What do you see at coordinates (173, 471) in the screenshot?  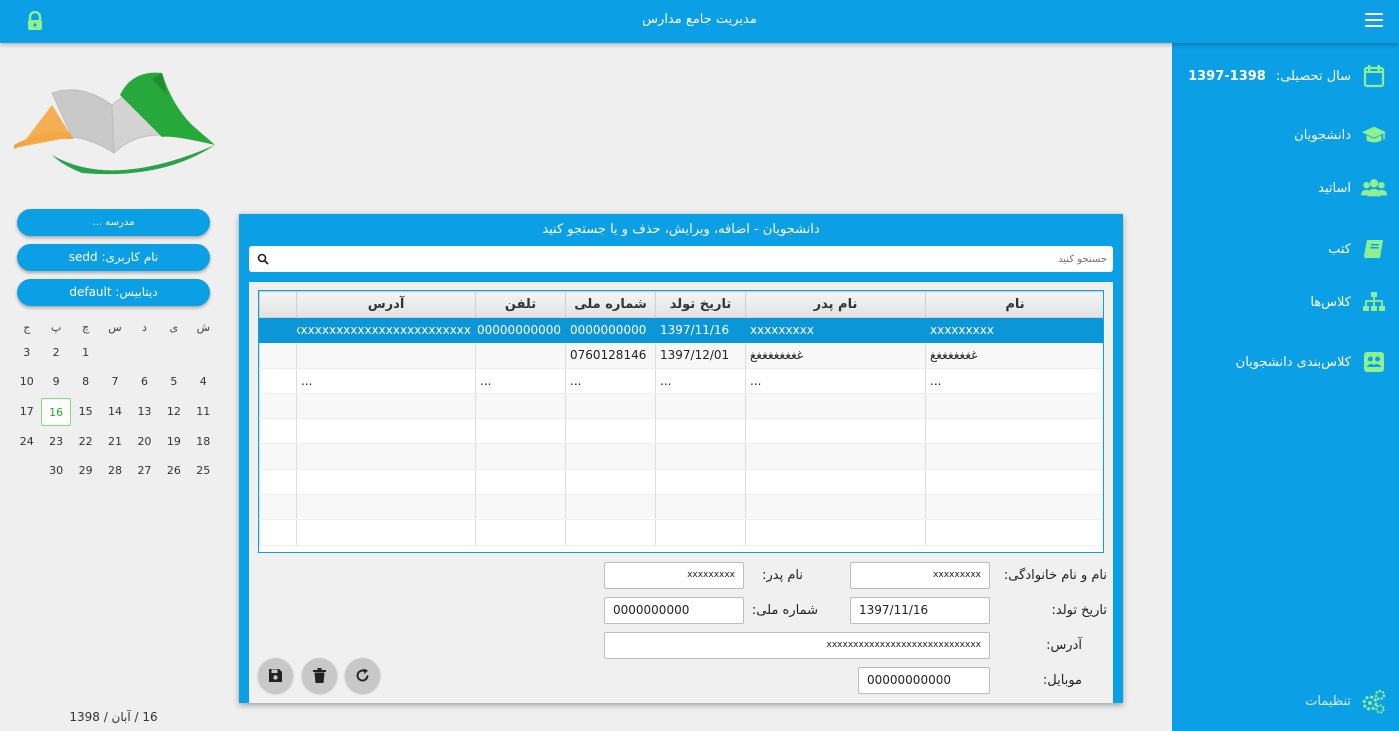 I see `calendar-day: 26` at bounding box center [173, 471].